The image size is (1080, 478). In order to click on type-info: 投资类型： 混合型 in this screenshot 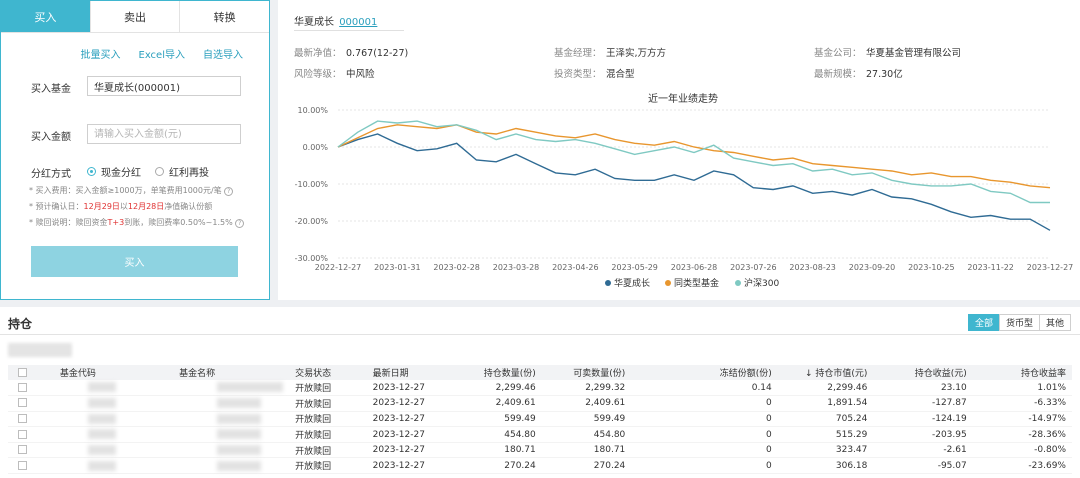, I will do `click(594, 73)`.